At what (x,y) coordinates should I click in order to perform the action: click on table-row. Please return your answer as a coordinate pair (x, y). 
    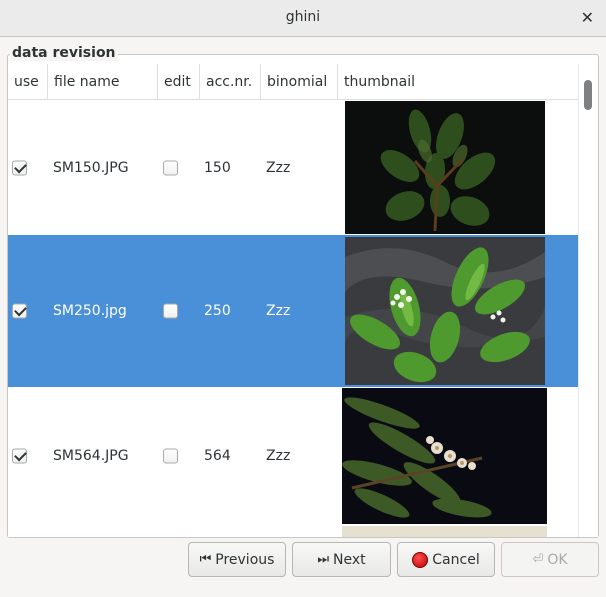
    Looking at the image, I should click on (293, 531).